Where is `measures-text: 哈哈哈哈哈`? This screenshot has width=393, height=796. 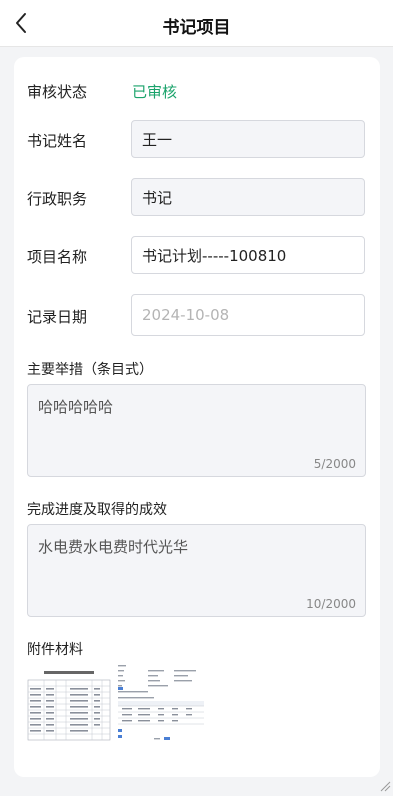
measures-text: 哈哈哈哈哈 is located at coordinates (76, 407).